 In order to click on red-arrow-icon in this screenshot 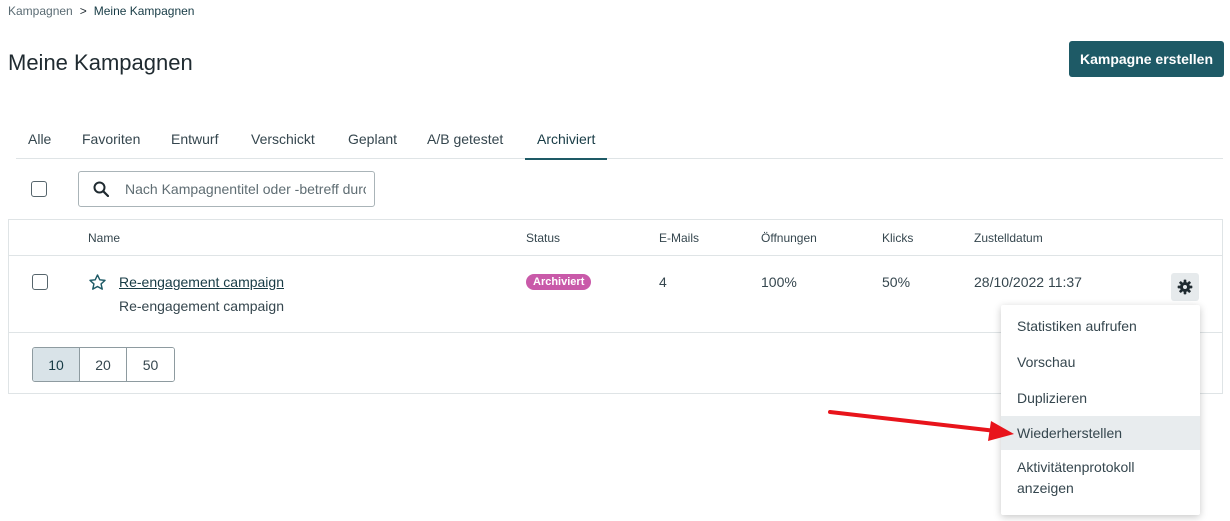, I will do `click(921, 425)`.